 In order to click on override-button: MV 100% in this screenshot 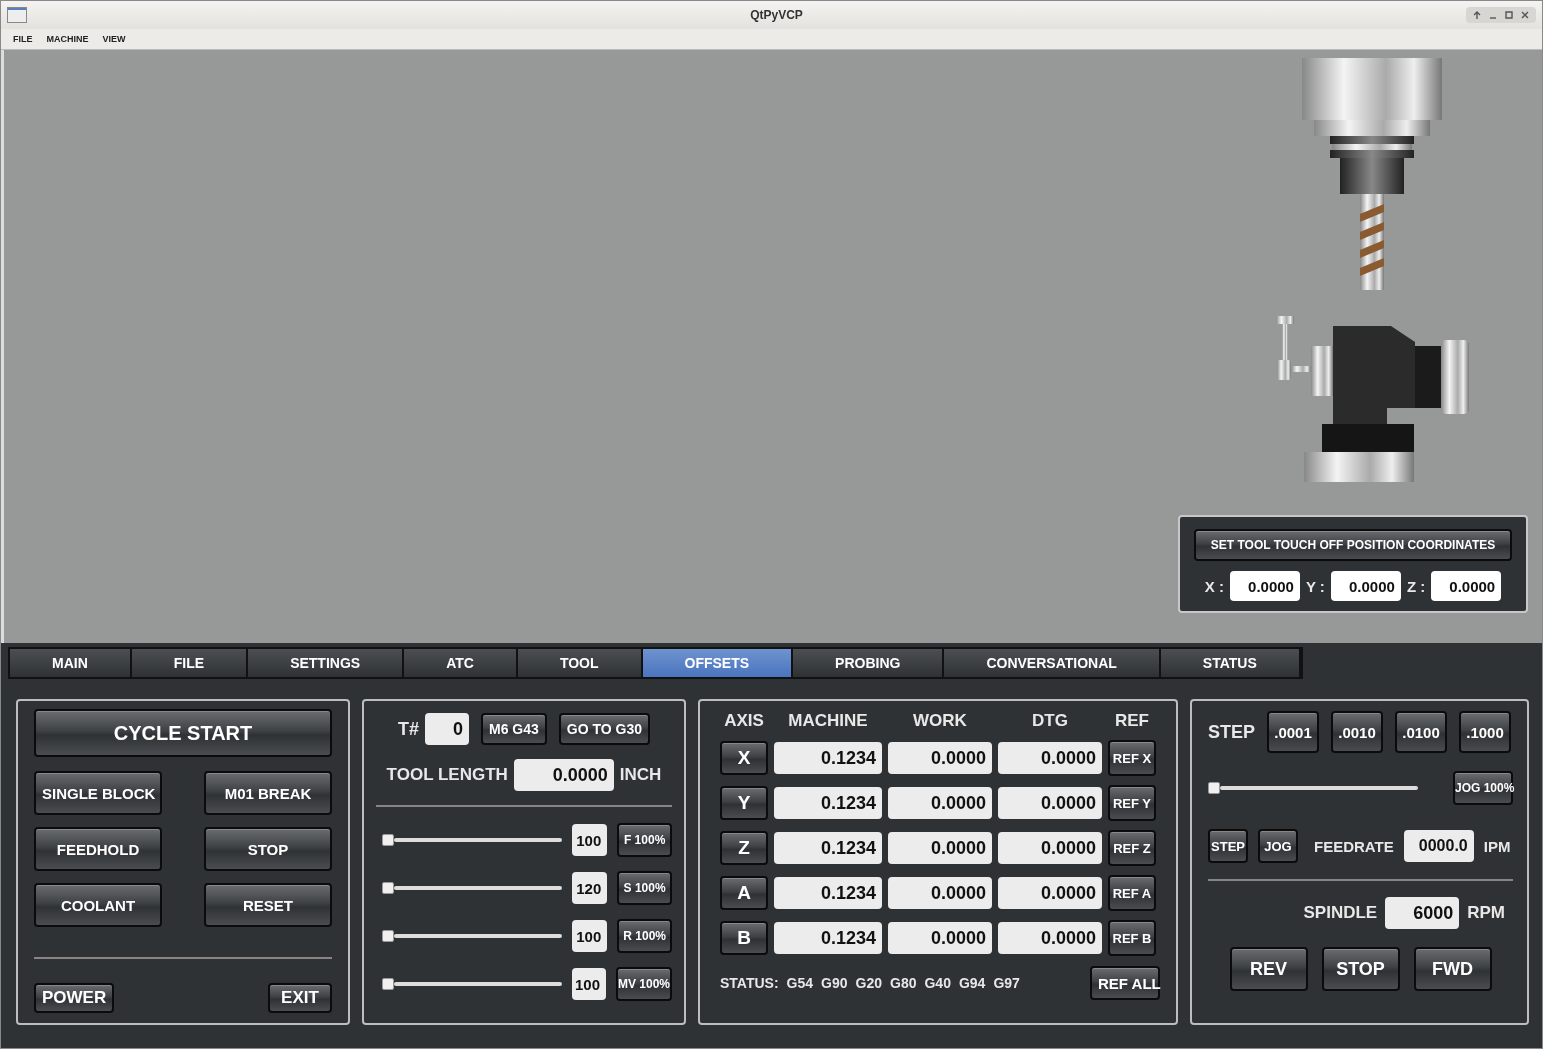, I will do `click(644, 984)`.